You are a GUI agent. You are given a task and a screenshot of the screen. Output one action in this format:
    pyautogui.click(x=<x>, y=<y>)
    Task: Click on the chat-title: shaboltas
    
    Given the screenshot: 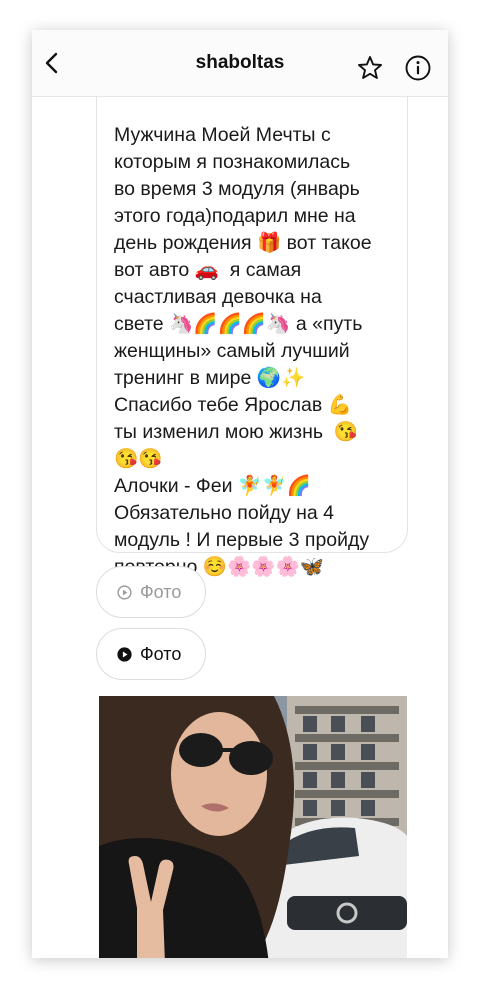 What is the action you would take?
    pyautogui.click(x=240, y=62)
    